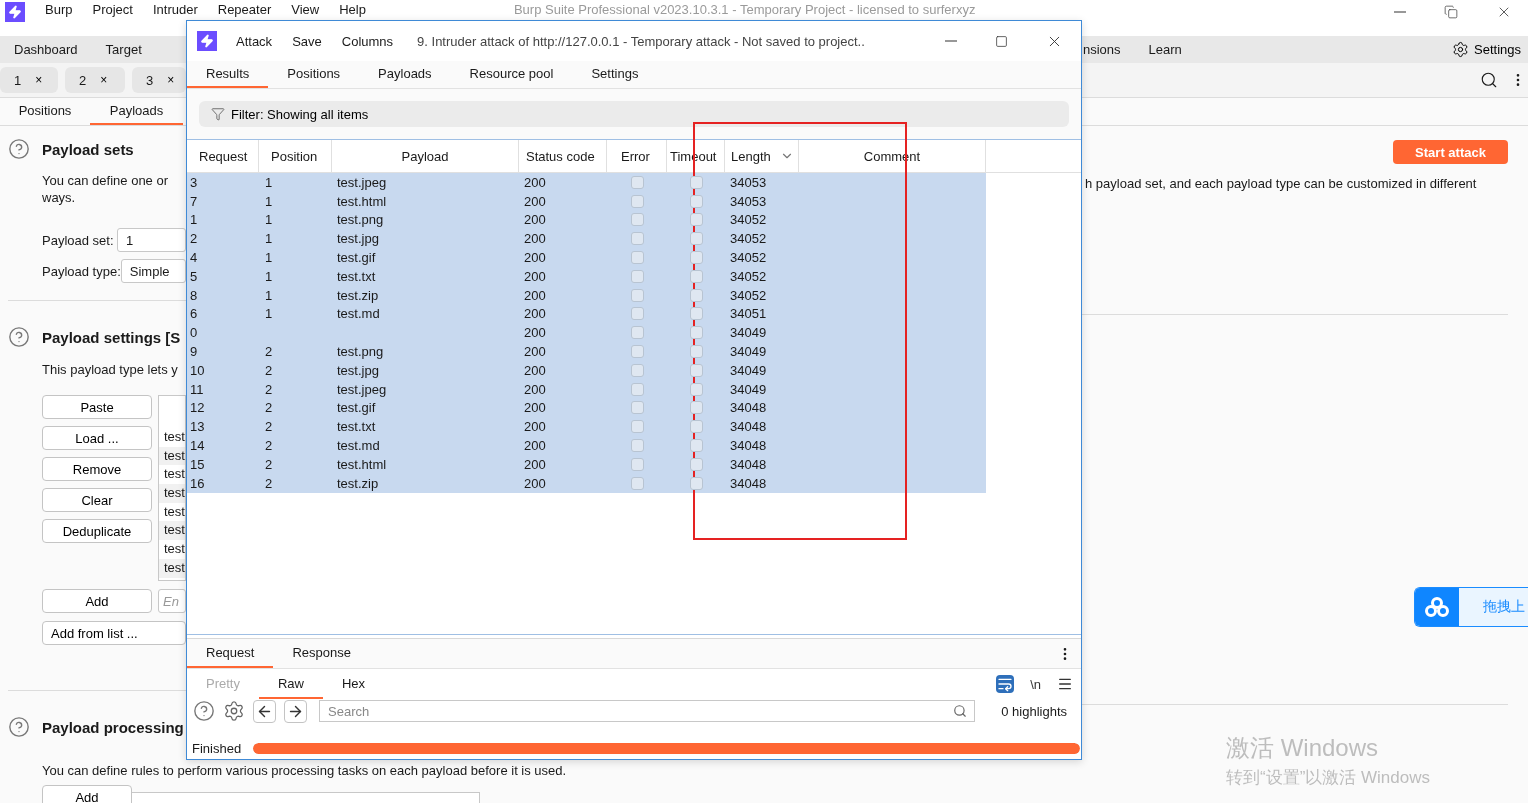 The width and height of the screenshot is (1528, 803). What do you see at coordinates (321, 653) in the screenshot?
I see `tab: Response` at bounding box center [321, 653].